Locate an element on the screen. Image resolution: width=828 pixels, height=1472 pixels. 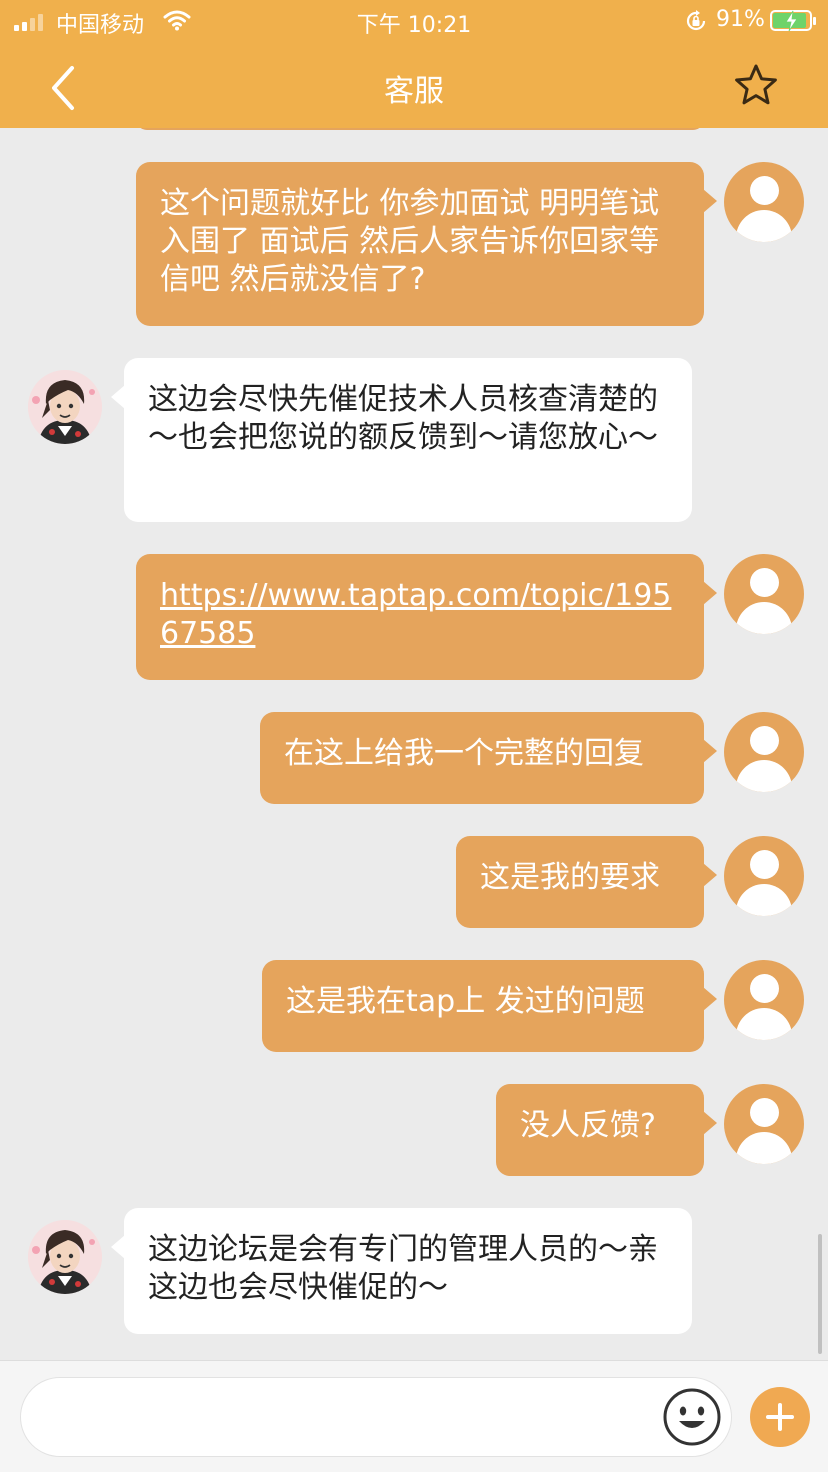
header-bar: 中国移动 下午 10:21 91% 客服 is located at coordinates (414, 64).